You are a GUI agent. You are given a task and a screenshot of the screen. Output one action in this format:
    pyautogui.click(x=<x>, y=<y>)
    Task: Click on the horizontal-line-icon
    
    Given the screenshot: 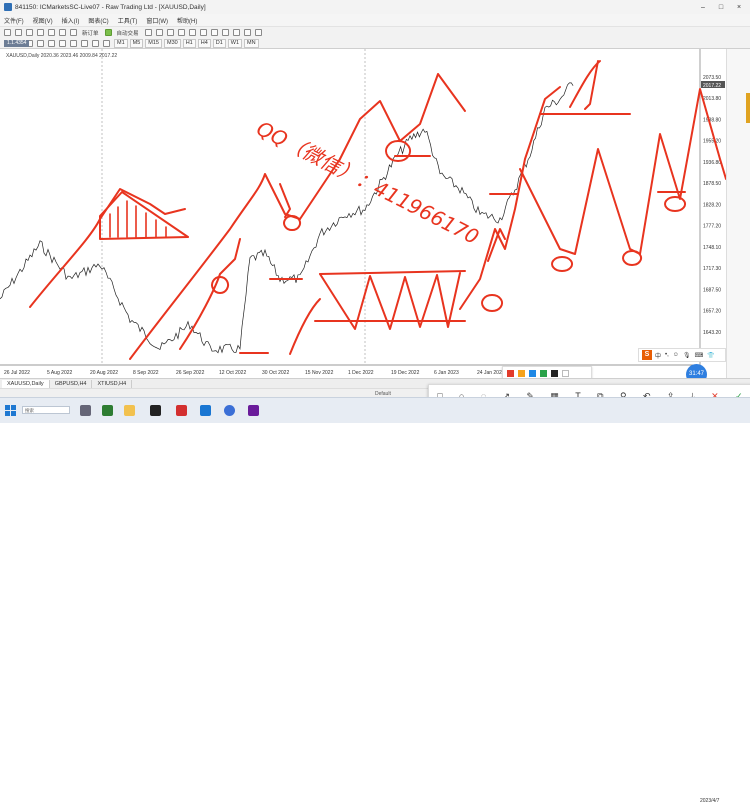 What is the action you would take?
    pyautogui.click(x=40, y=43)
    